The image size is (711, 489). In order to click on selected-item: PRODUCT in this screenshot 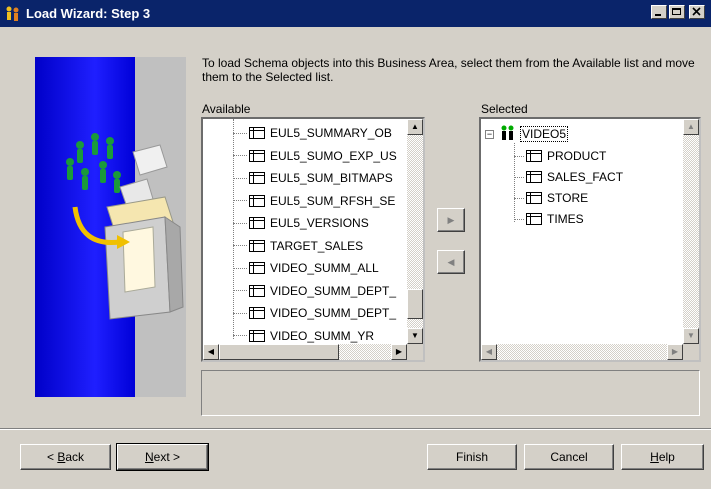, I will do `click(560, 156)`.